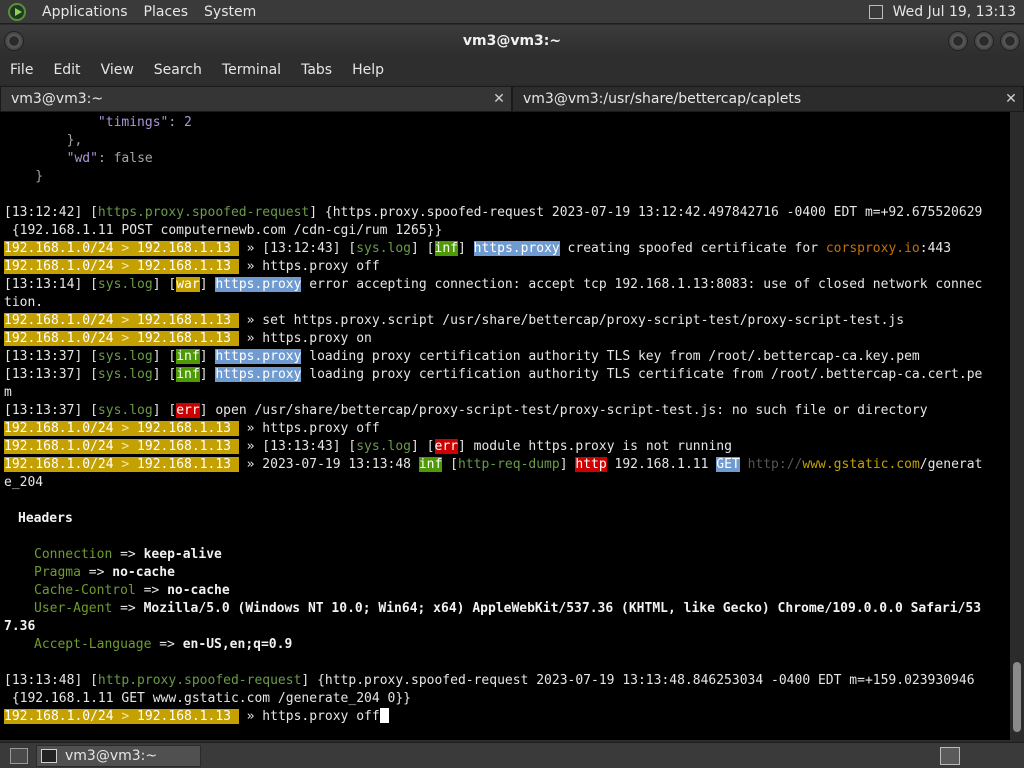  What do you see at coordinates (111, 755) in the screenshot?
I see `taskbar-window-label: vm3@vm3:~` at bounding box center [111, 755].